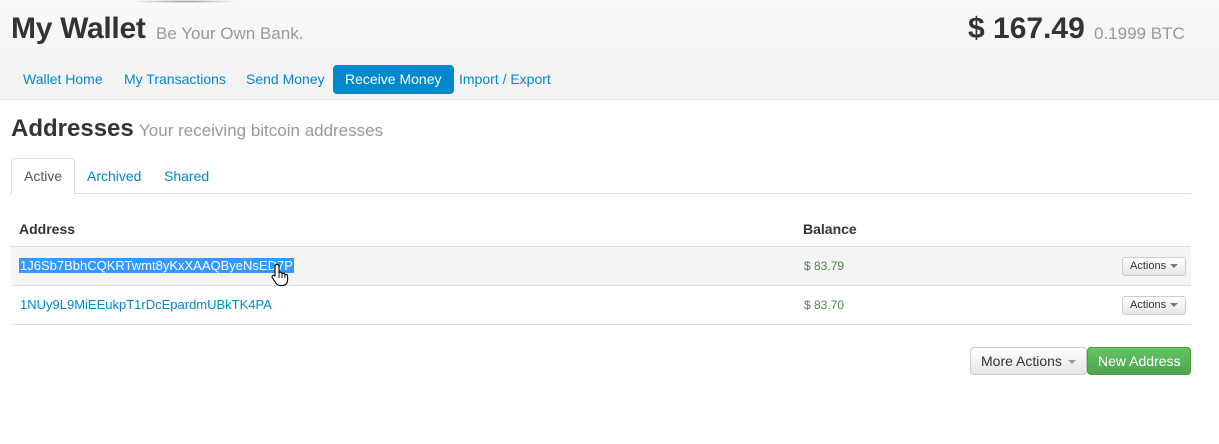  I want to click on tab-archived: Archived, so click(114, 176).